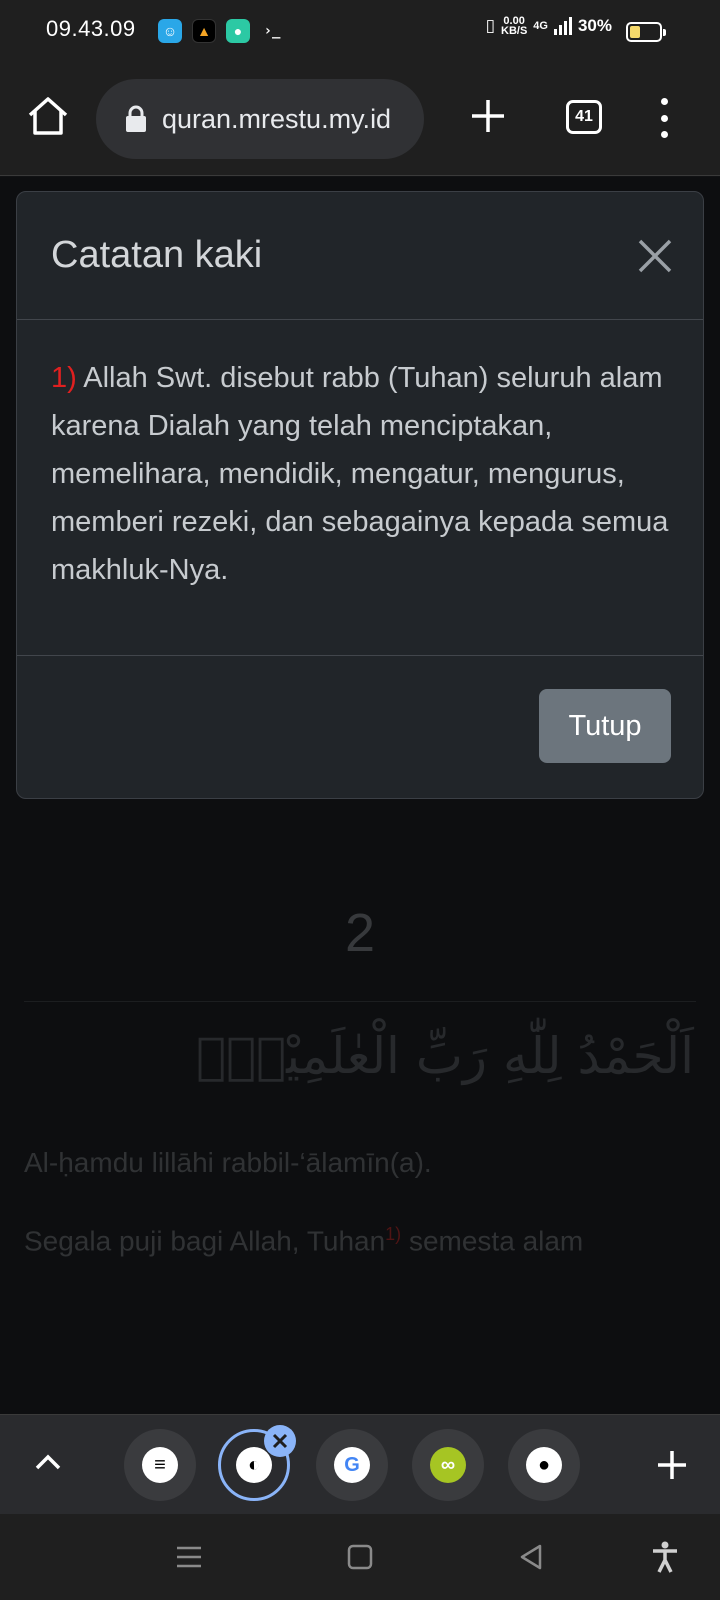  What do you see at coordinates (360, 727) in the screenshot?
I see `modal-footer: Tutup` at bounding box center [360, 727].